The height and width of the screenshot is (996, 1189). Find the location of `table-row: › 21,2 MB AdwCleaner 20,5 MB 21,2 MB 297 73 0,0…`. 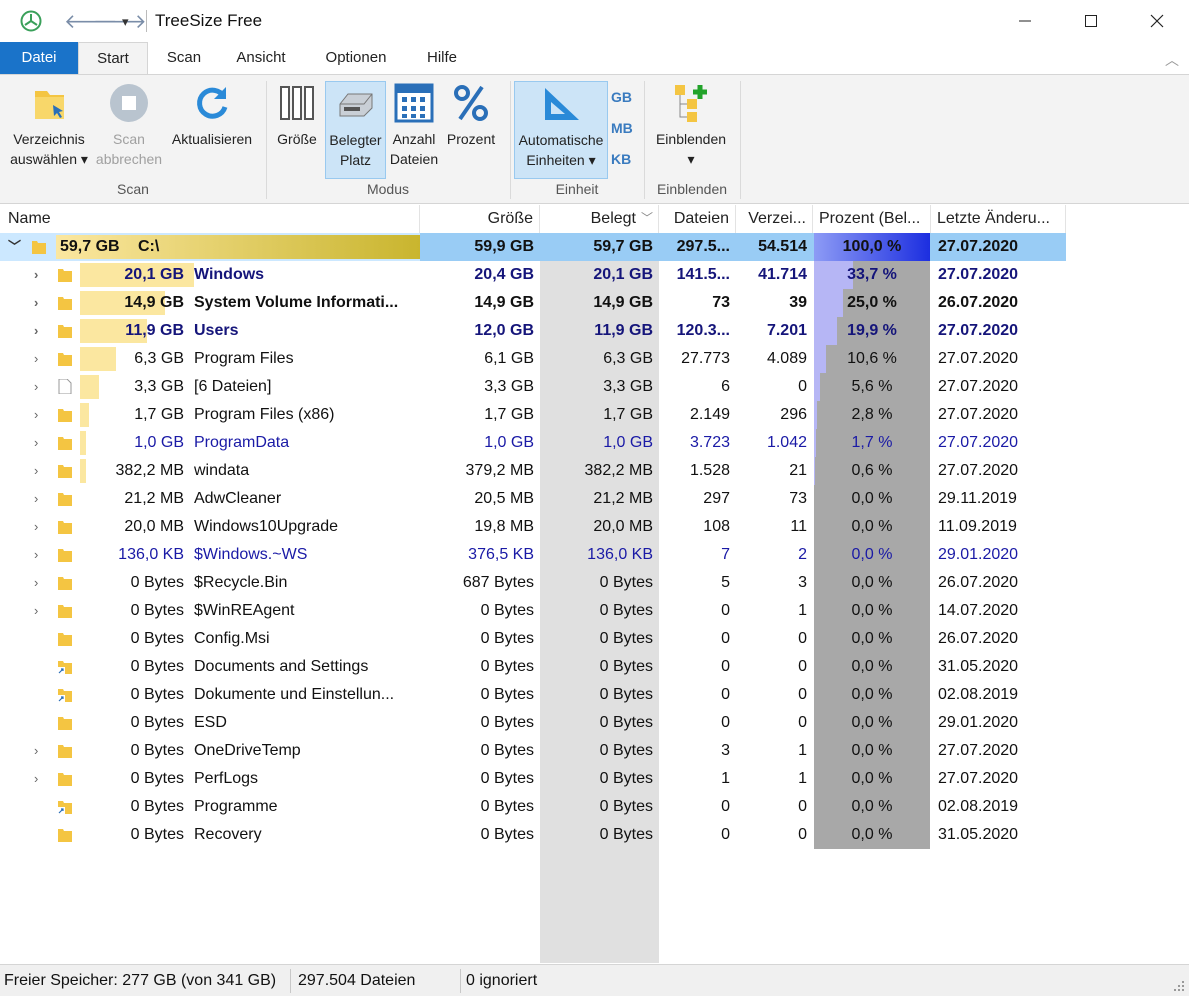

table-row: › 21,2 MB AdwCleaner 20,5 MB 21,2 MB 297 73 0,0… is located at coordinates (533, 499).